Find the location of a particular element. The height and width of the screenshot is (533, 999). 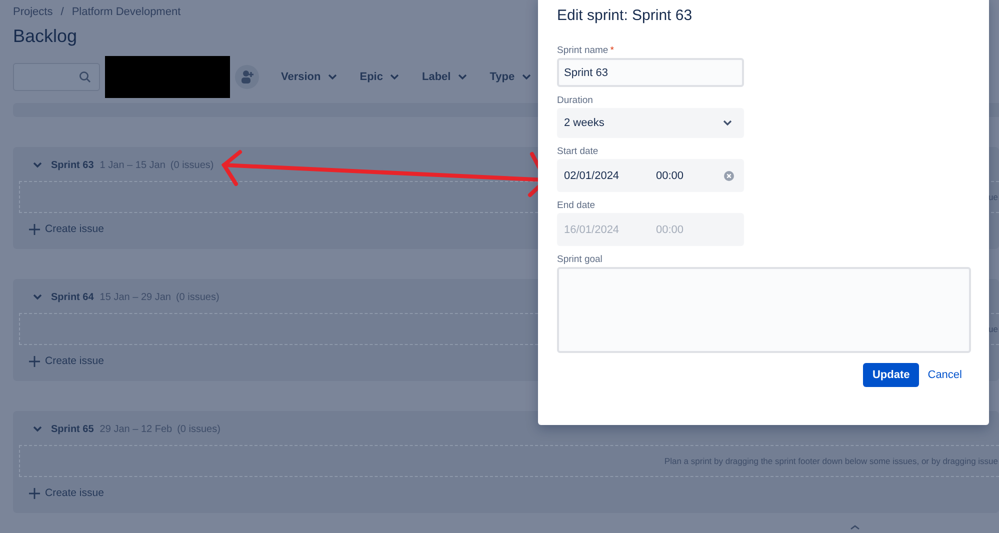

sprint-name-input: Sprint 63 is located at coordinates (650, 72).